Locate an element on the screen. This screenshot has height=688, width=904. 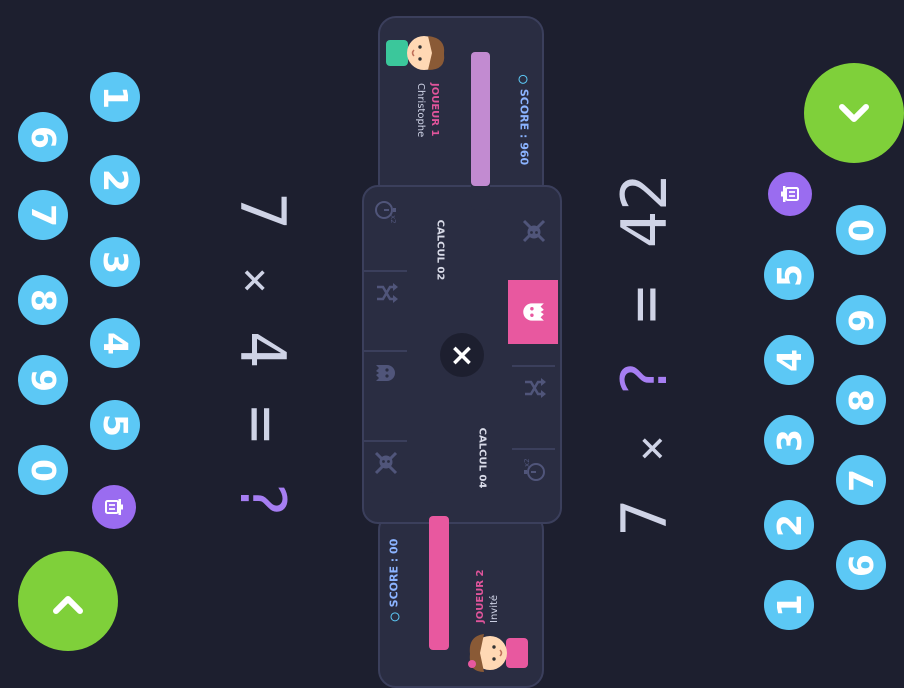
player1-powers: x2 is located at coordinates (533, 354).